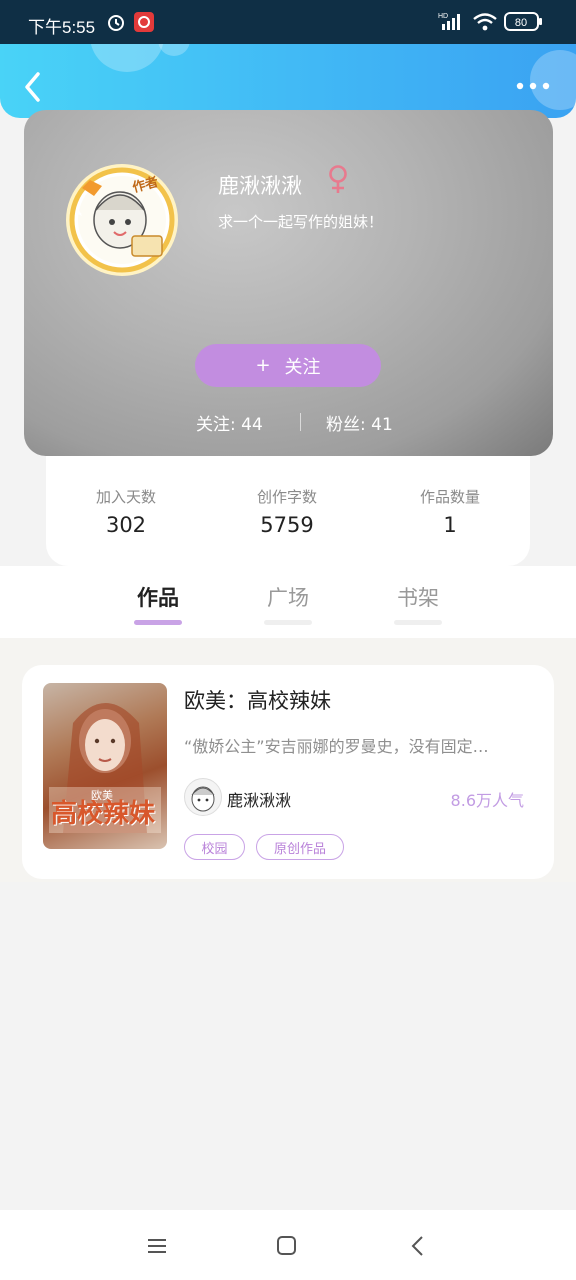 The height and width of the screenshot is (1280, 576). Describe the element at coordinates (418, 597) in the screenshot. I see `tab-bookshelf: 书架` at that location.